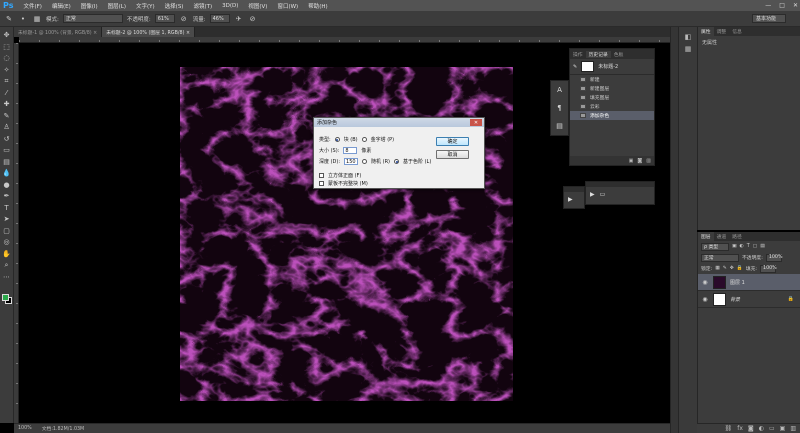 The width and height of the screenshot is (800, 433). What do you see at coordinates (174, 6) in the screenshot?
I see `menu-select: 选择(S)` at bounding box center [174, 6].